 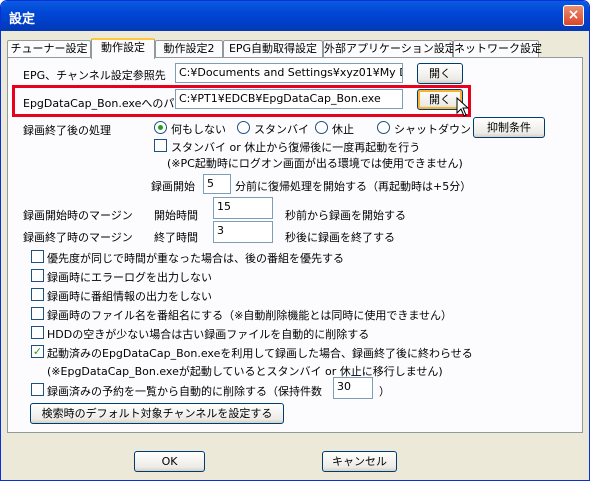 I want to click on epg-path-input: C:¥Documents and Settings¥xyz01¥My Docum, so click(x=289, y=73).